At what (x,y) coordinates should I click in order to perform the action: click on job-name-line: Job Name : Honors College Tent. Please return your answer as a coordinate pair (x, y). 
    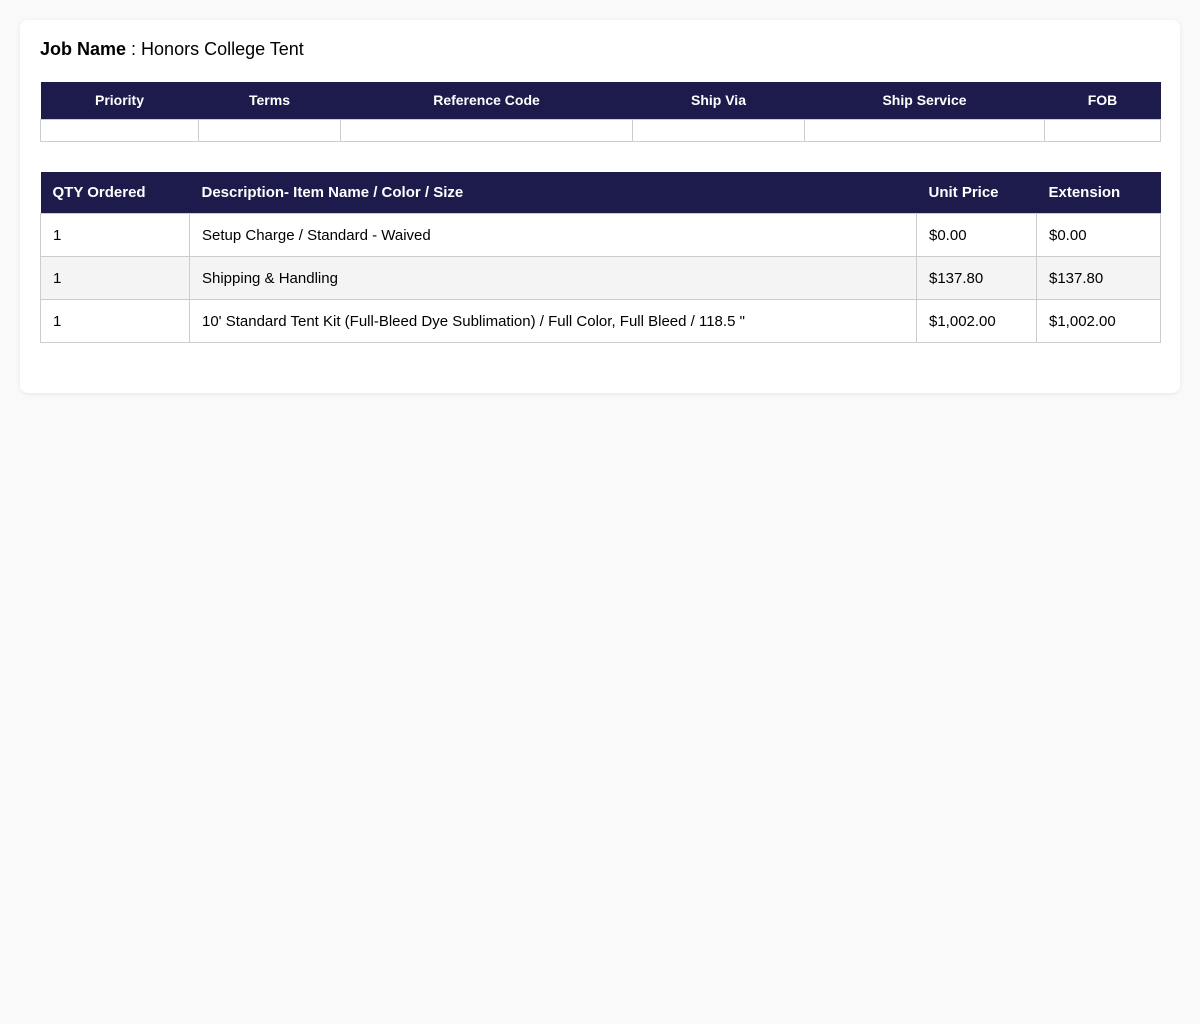
    Looking at the image, I should click on (600, 49).